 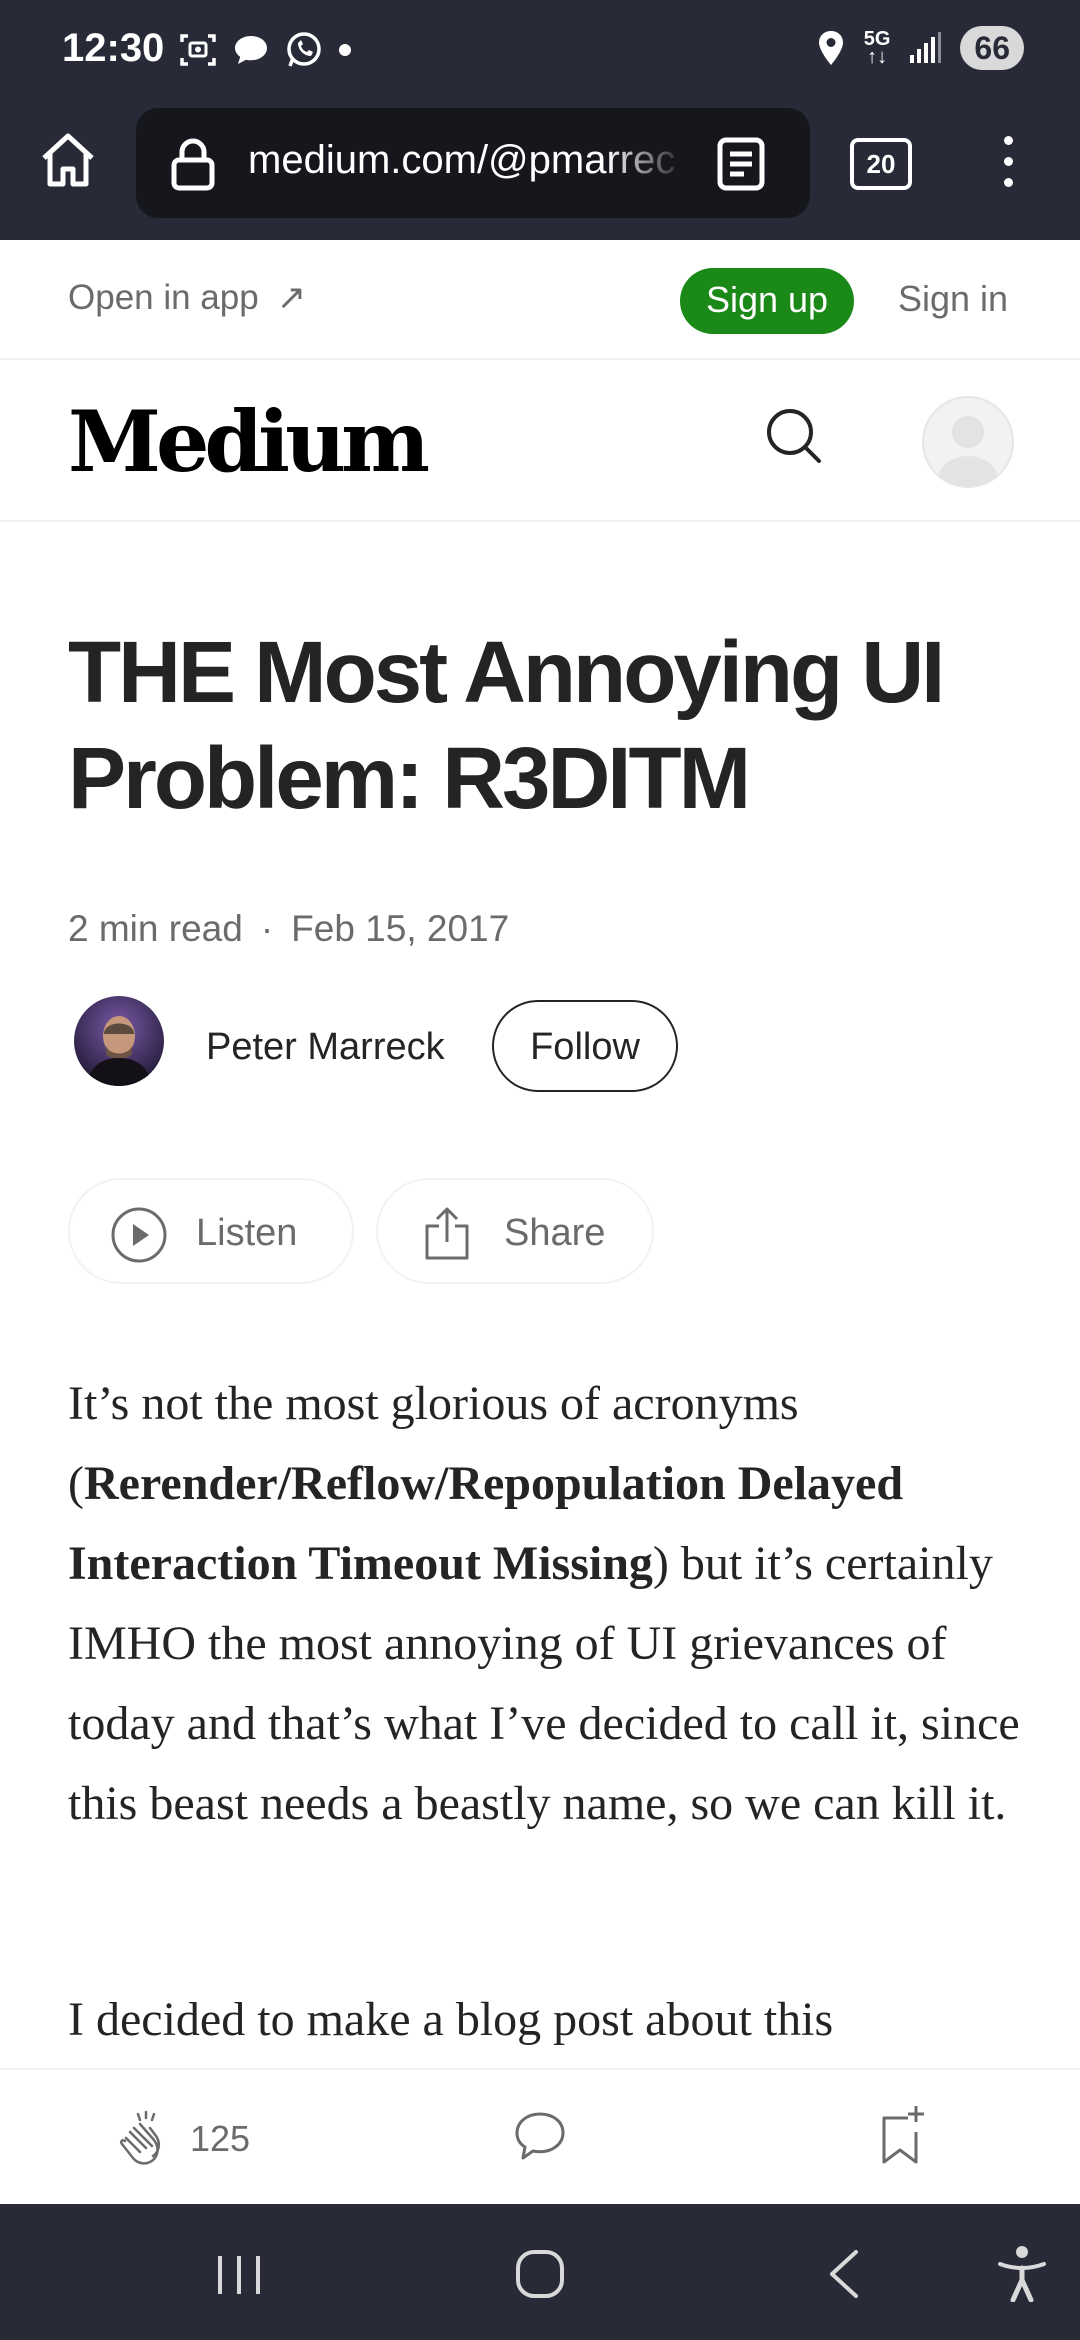 What do you see at coordinates (113, 48) in the screenshot?
I see `status-time: 12:30` at bounding box center [113, 48].